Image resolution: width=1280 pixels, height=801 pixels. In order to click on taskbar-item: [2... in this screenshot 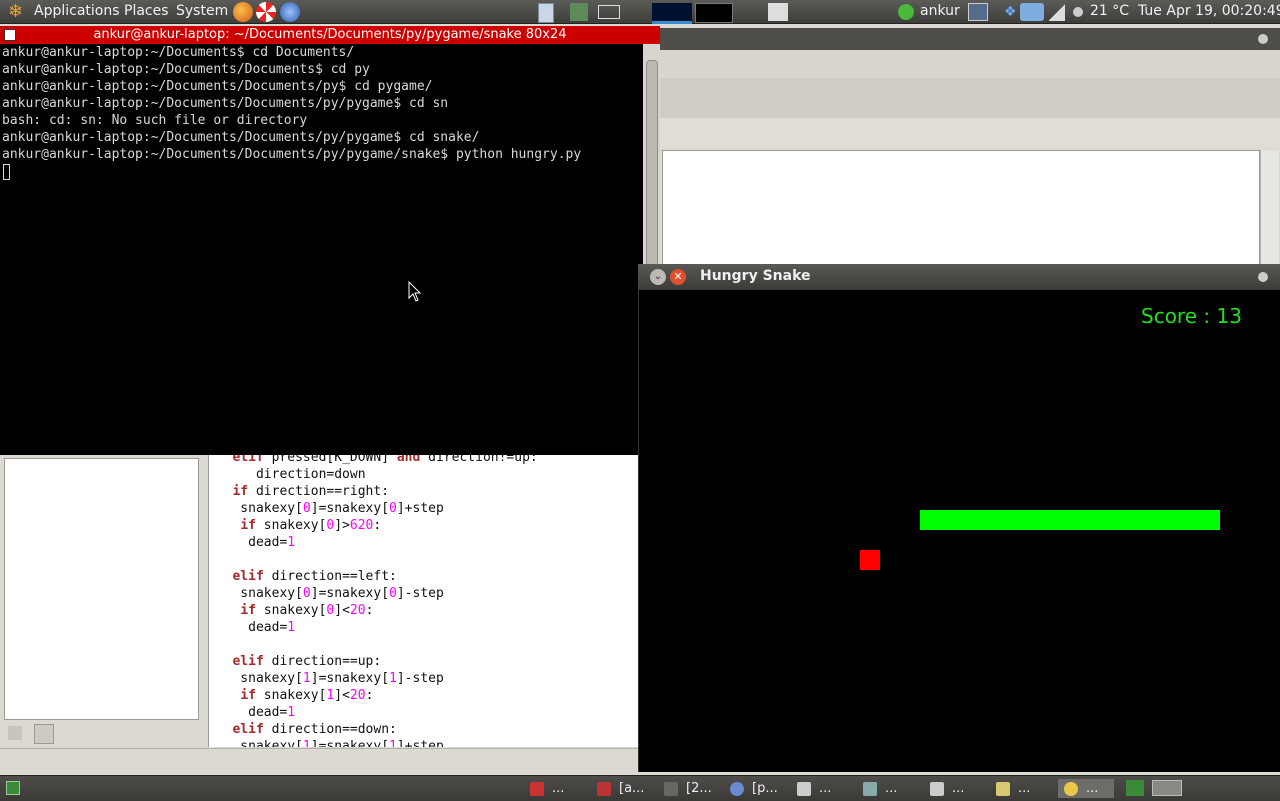, I will do `click(688, 788)`.